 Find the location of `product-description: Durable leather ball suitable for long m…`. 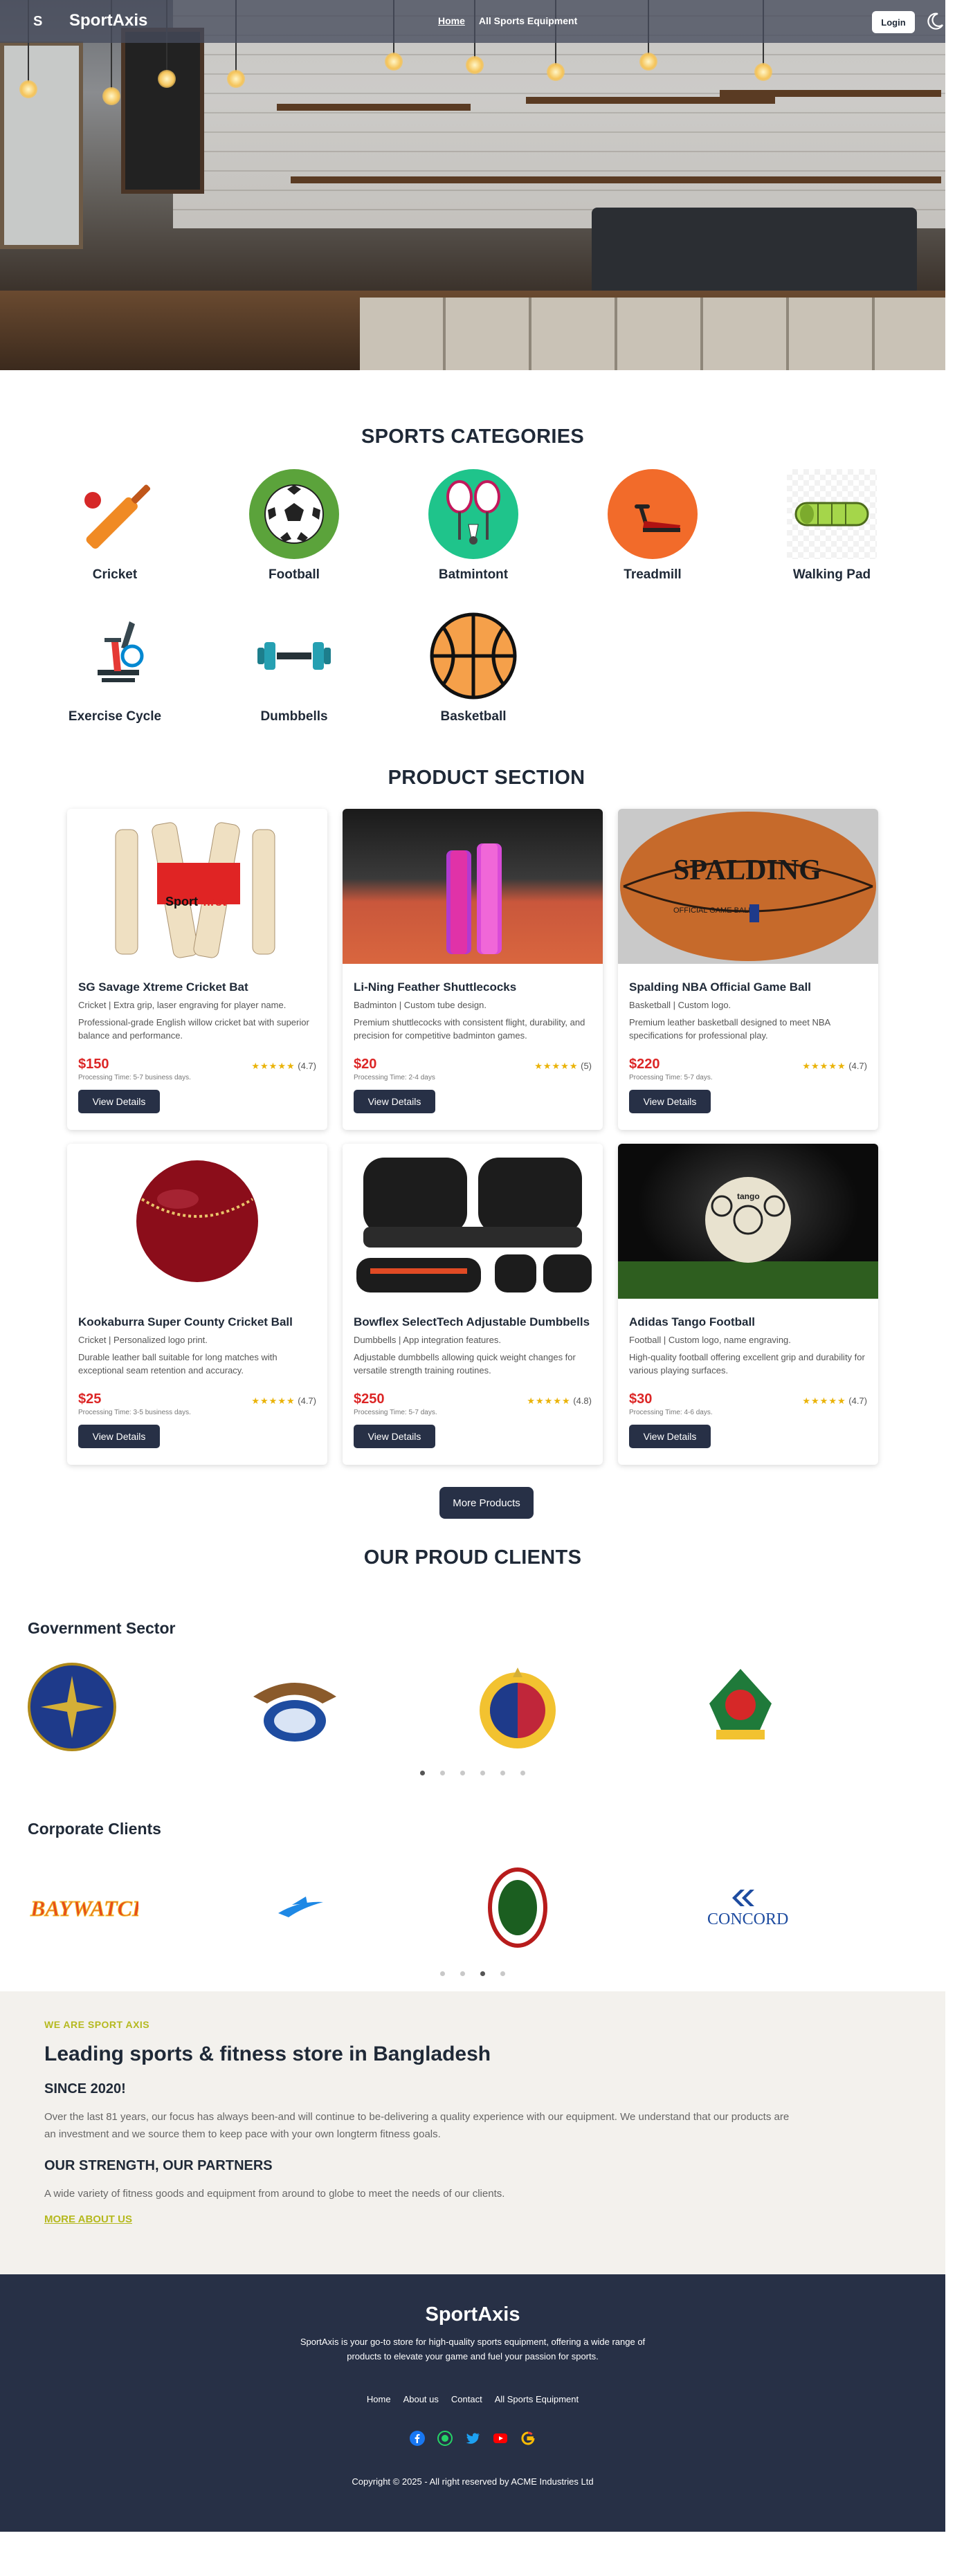

product-description: Durable leather ball suitable for long m… is located at coordinates (178, 1364).